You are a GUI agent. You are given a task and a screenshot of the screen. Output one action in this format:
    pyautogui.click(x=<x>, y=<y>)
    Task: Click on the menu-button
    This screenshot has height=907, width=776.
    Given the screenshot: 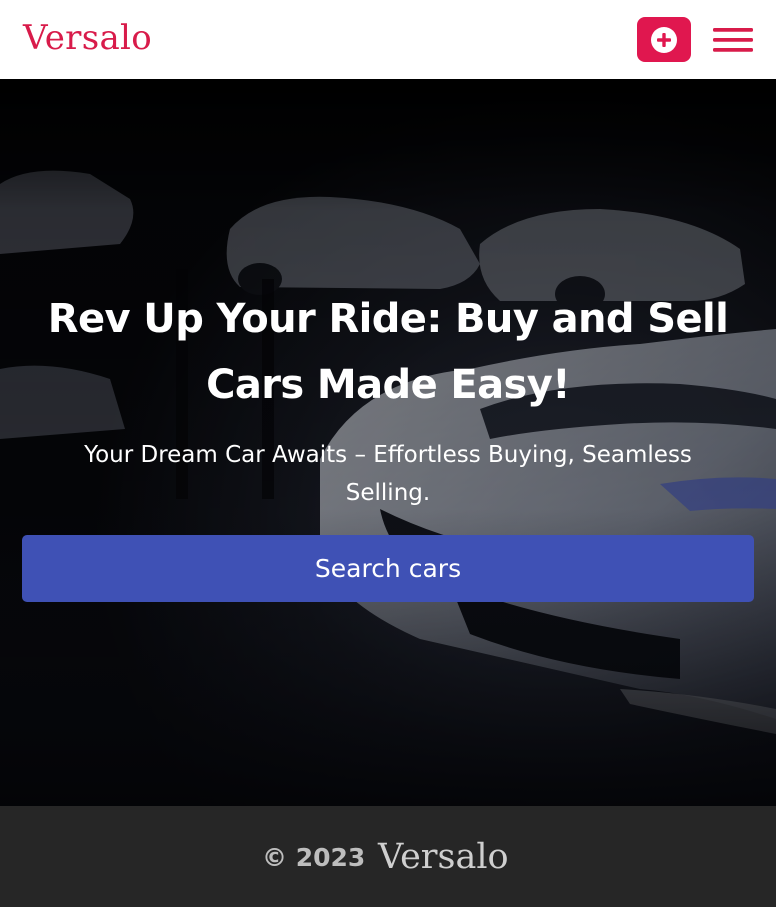 What is the action you would take?
    pyautogui.click(x=733, y=40)
    